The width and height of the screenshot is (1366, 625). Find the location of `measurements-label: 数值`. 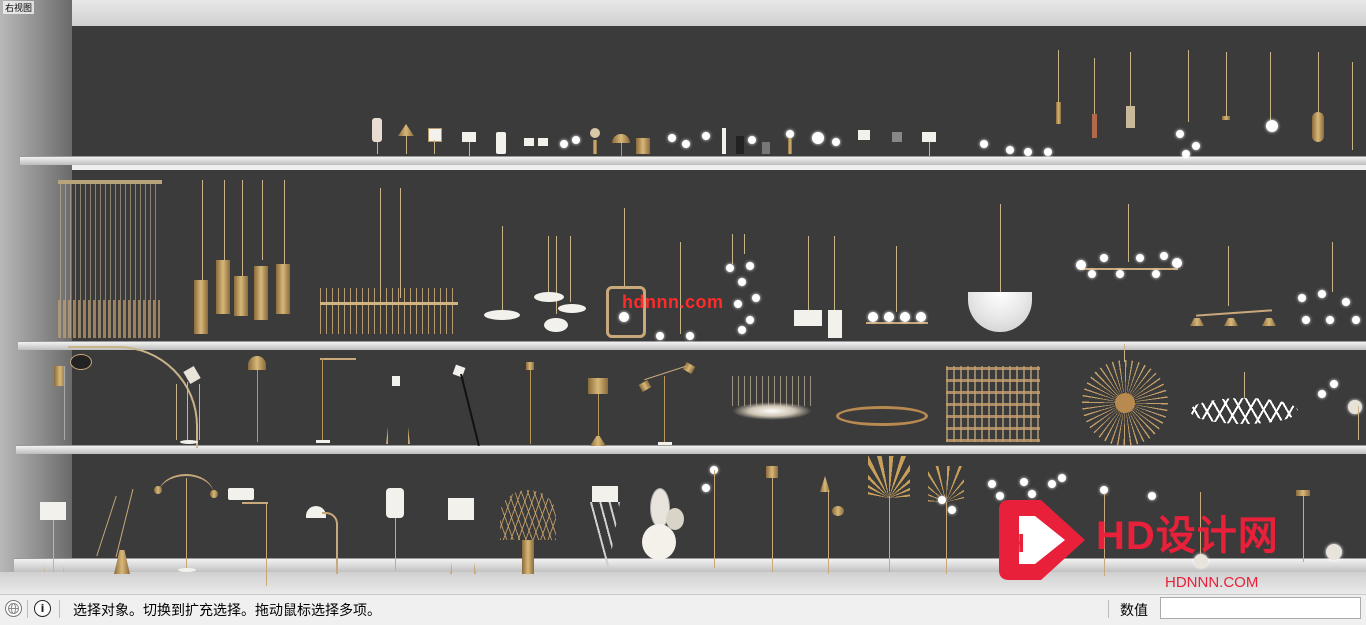

measurements-label: 数值 is located at coordinates (1134, 611).